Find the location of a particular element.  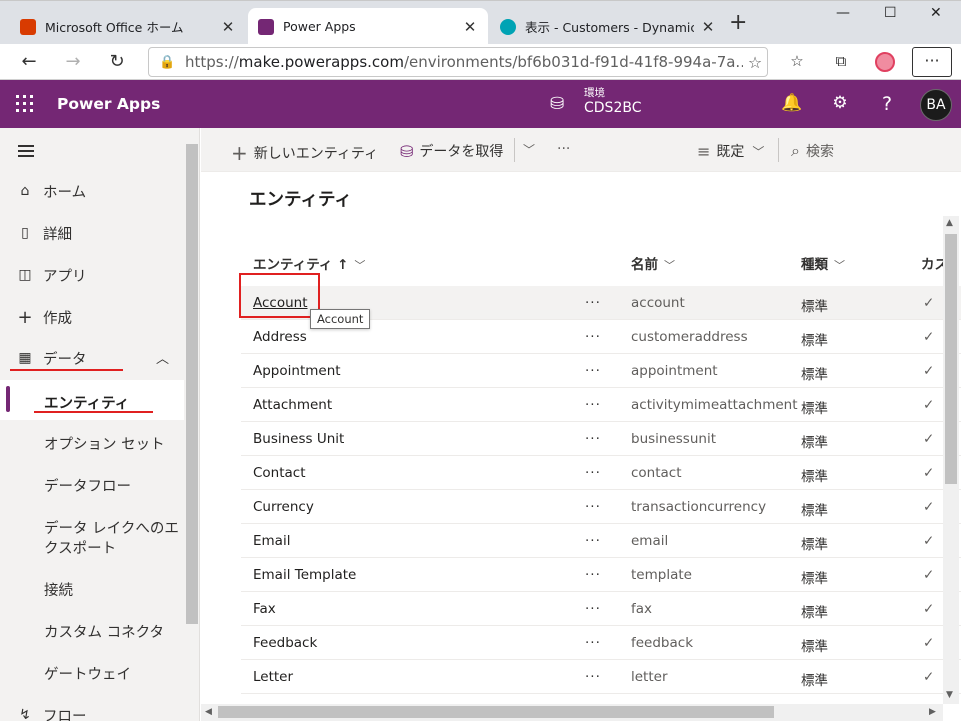

nav-sub-item-export-to-lake-line2: クスポート is located at coordinates (80, 547).